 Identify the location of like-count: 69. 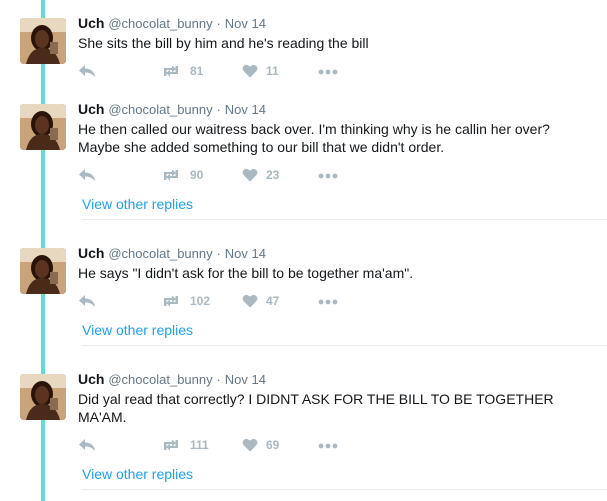
(273, 445).